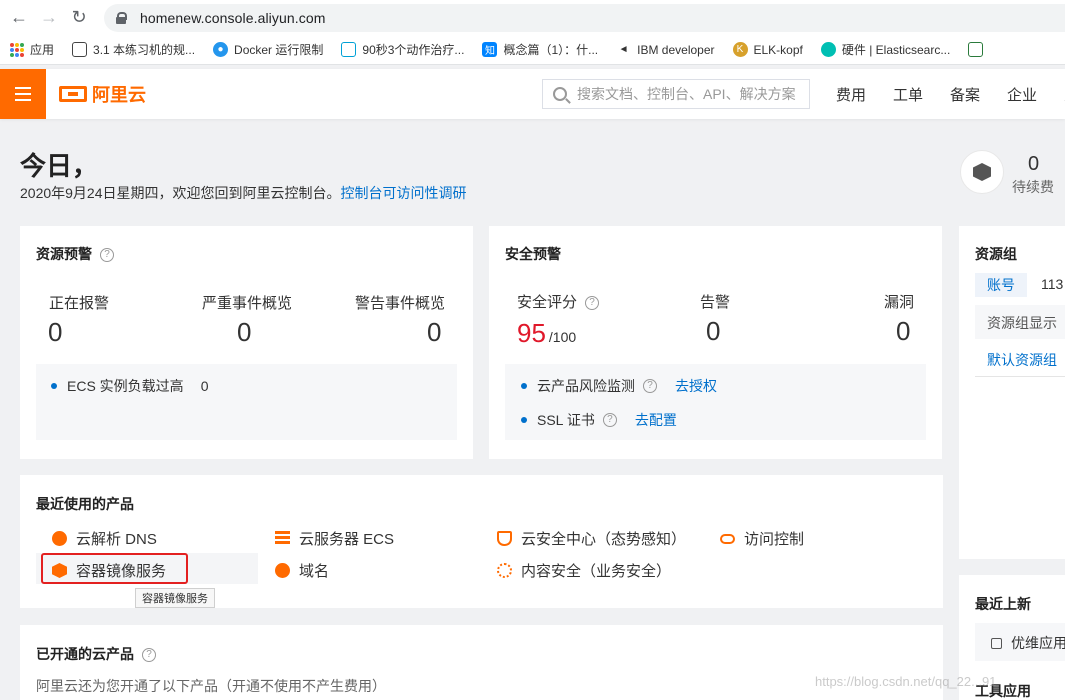 Image resolution: width=1065 pixels, height=700 pixels. Describe the element at coordinates (533, 254) in the screenshot. I see `card-title: 安全预警` at that location.